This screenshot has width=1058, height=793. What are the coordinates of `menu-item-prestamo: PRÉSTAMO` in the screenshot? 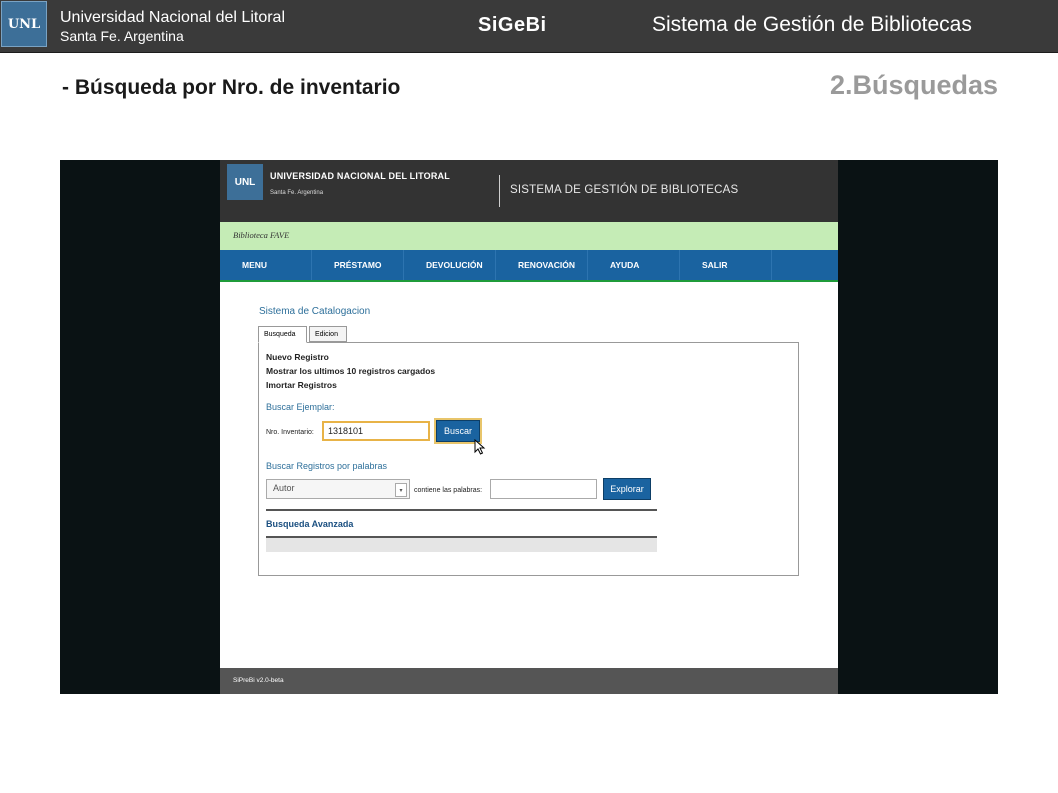 It's located at (358, 265).